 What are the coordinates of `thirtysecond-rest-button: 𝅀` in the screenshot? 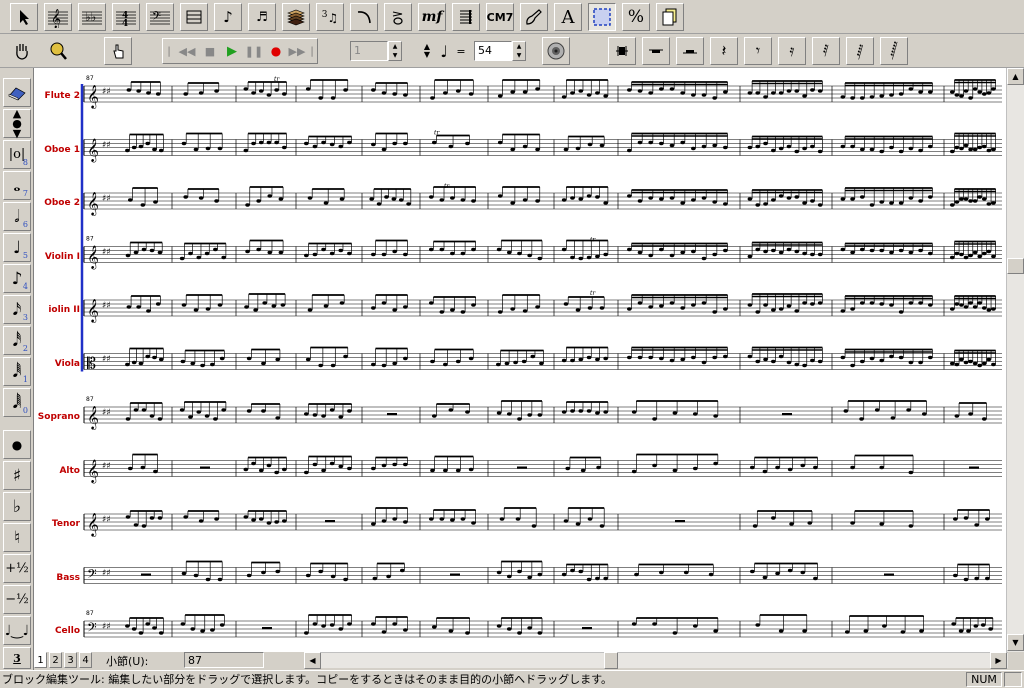 It's located at (826, 51).